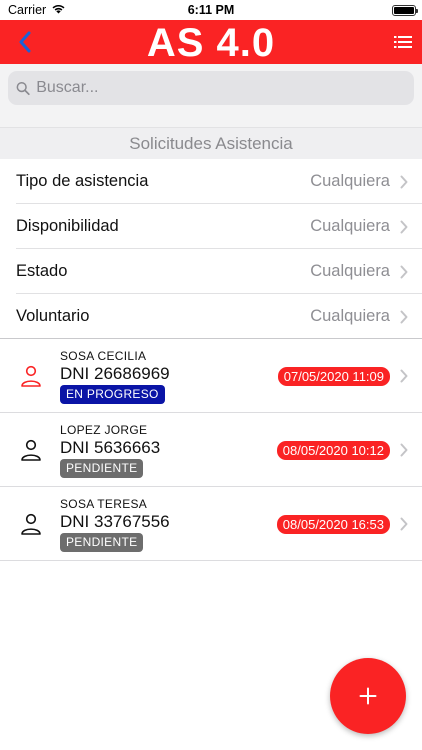  Describe the element at coordinates (168, 450) in the screenshot. I see `request-info: LOPEZ JORGE DNI 5636663 PENDIENTE` at that location.